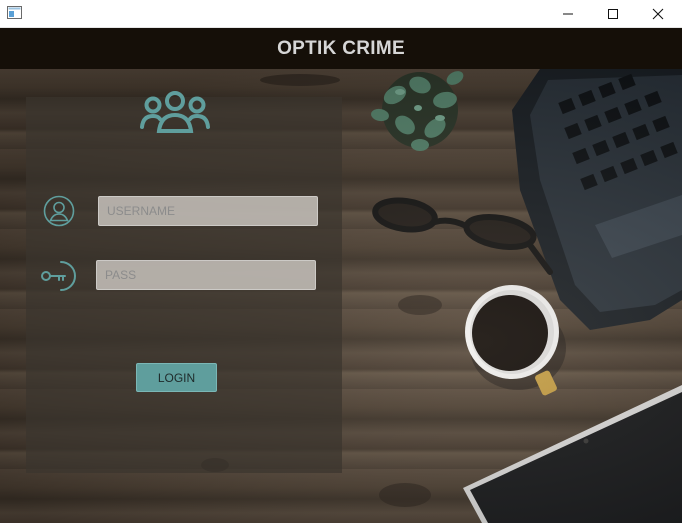  I want to click on minimize-button, so click(567, 13).